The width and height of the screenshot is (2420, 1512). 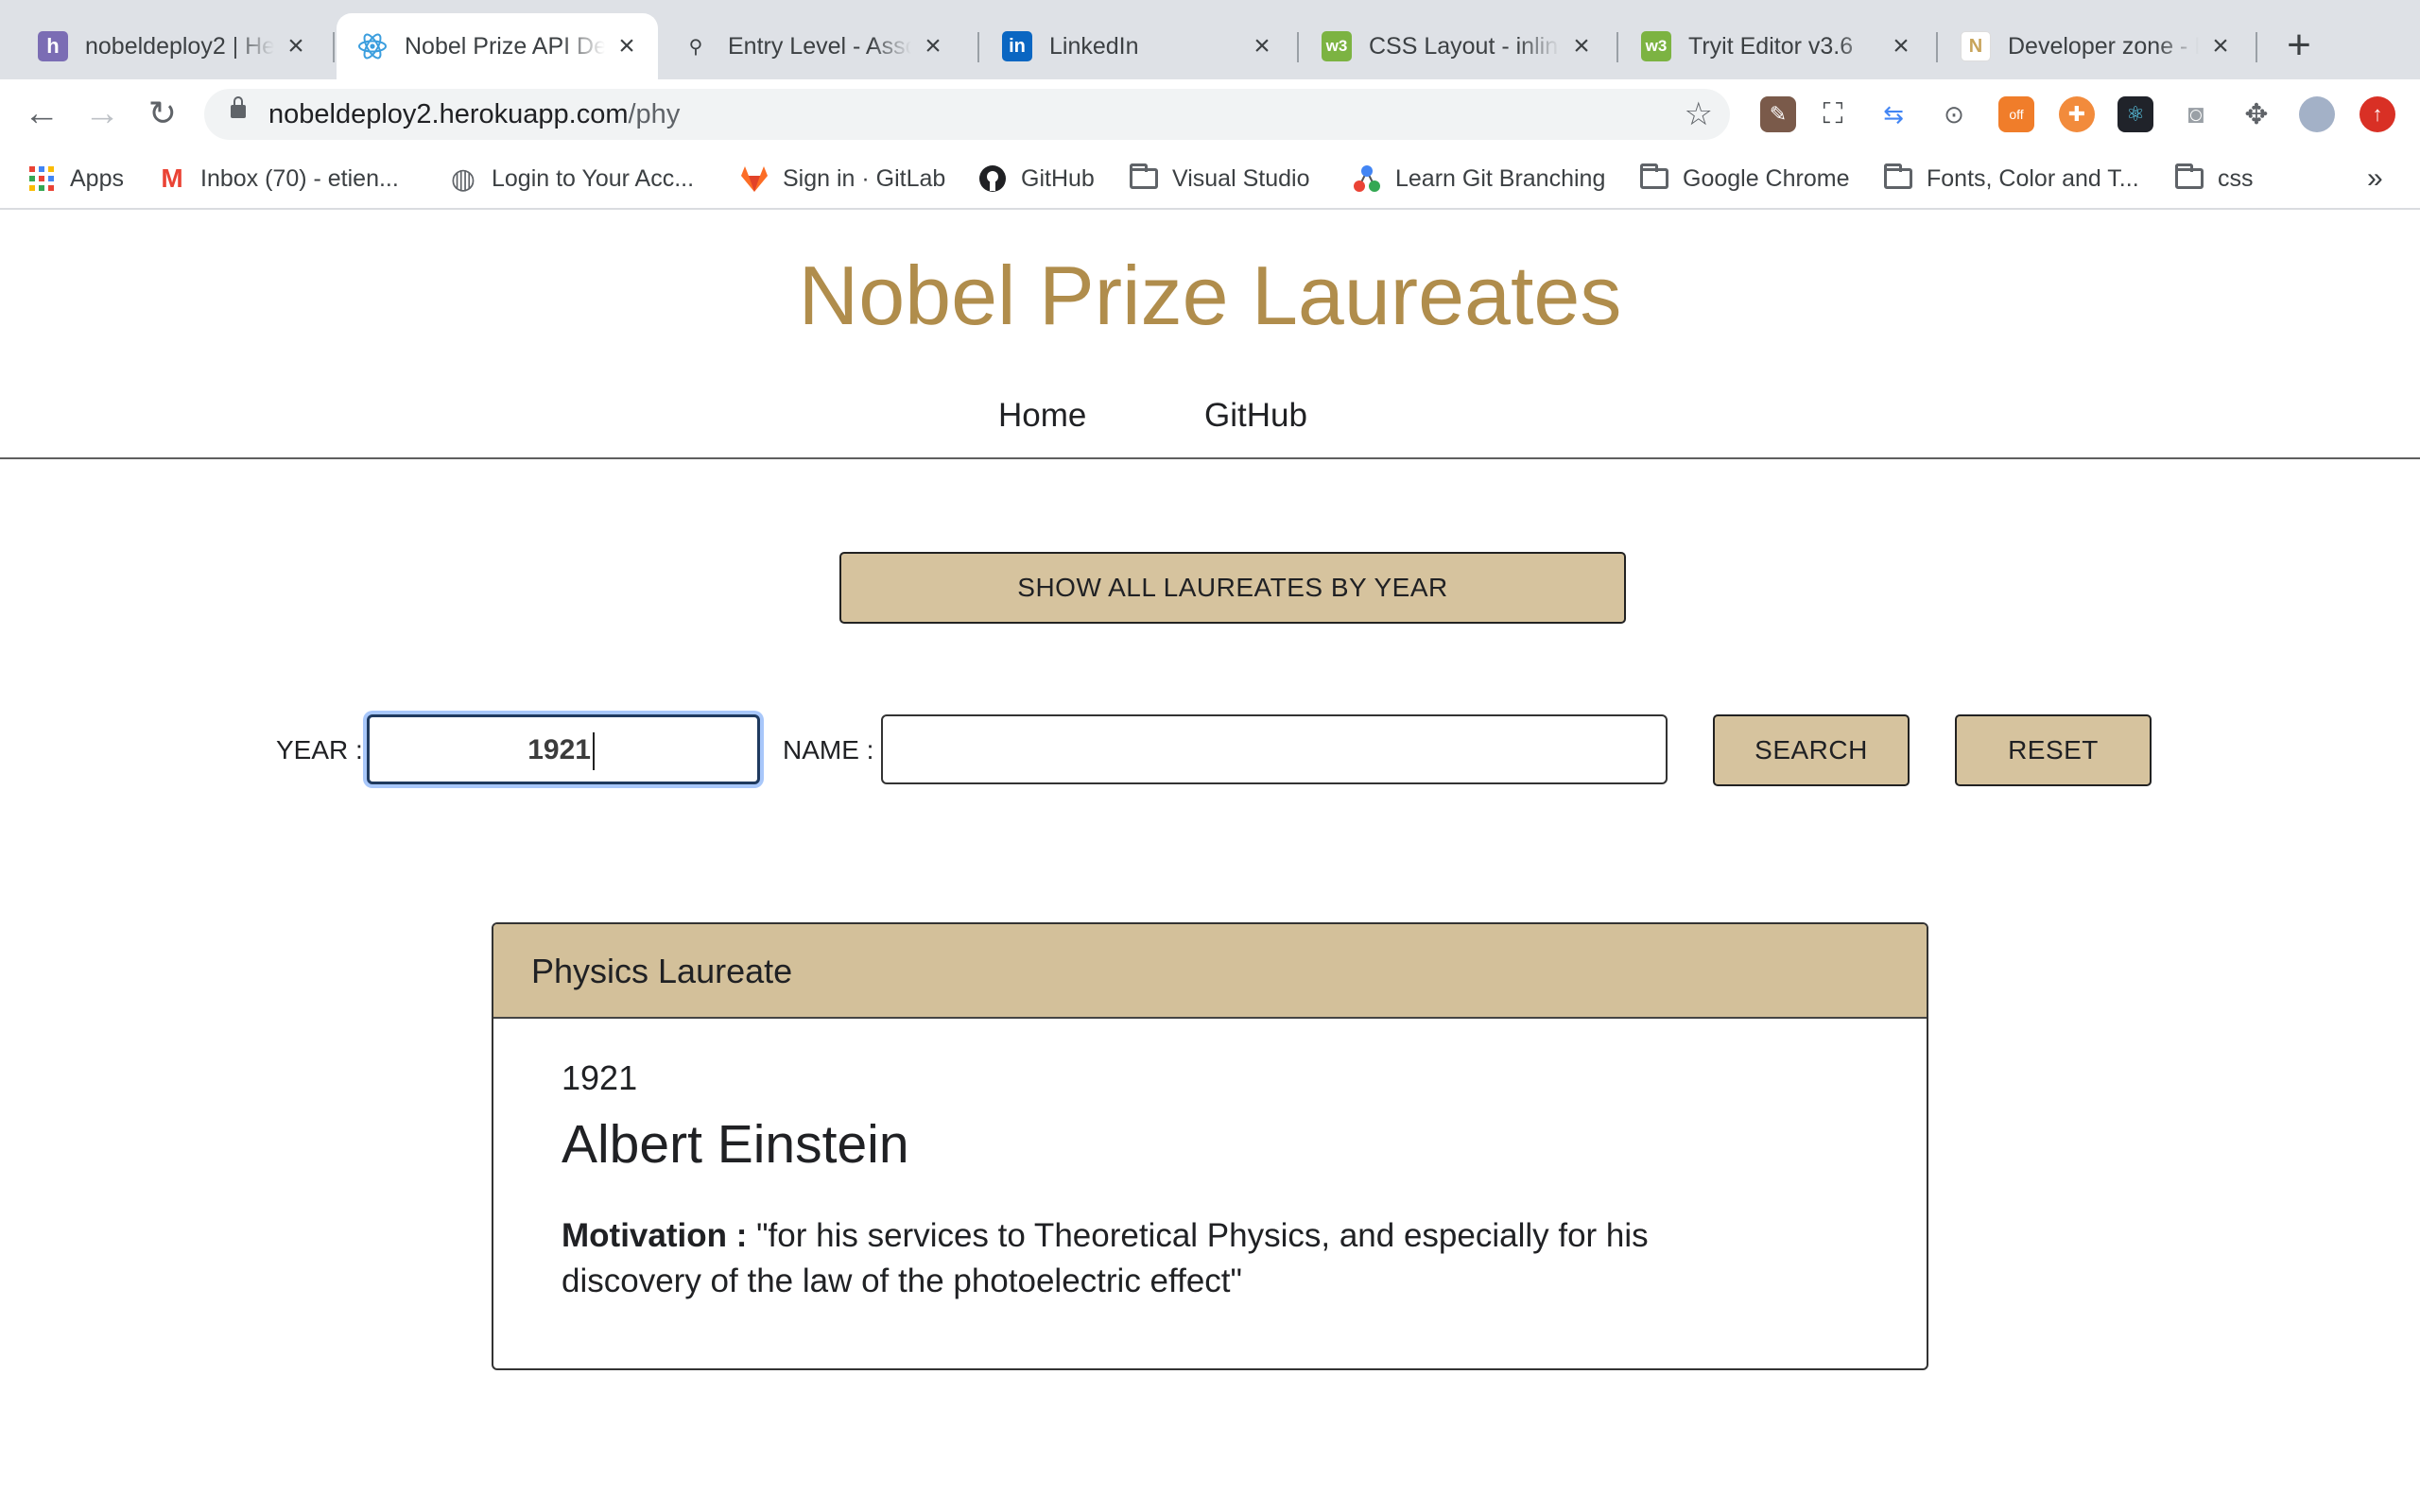 What do you see at coordinates (559, 749) in the screenshot?
I see `year-input-value: 1921` at bounding box center [559, 749].